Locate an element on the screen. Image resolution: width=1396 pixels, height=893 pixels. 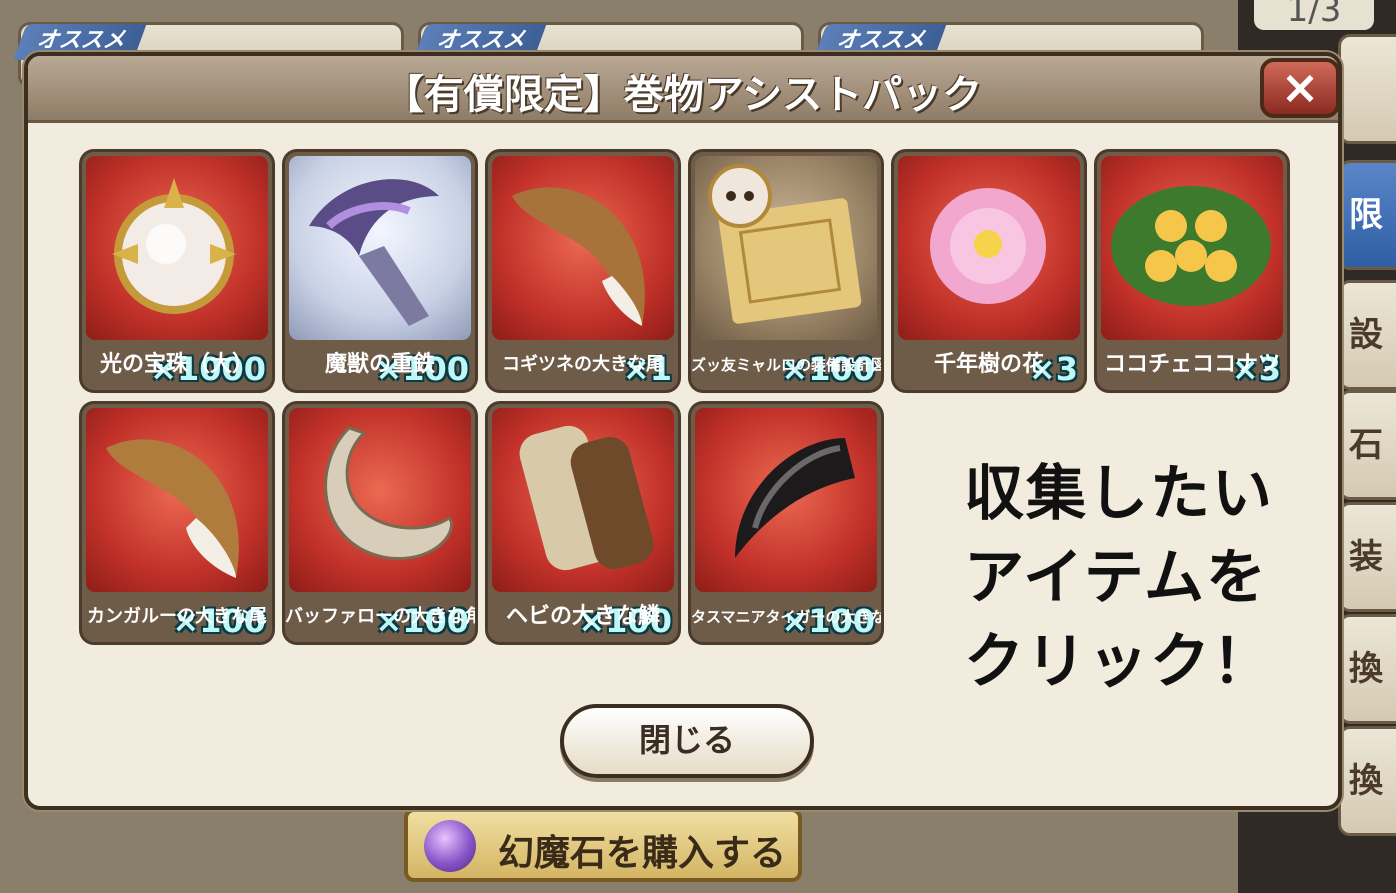
orb-icon is located at coordinates (177, 248).